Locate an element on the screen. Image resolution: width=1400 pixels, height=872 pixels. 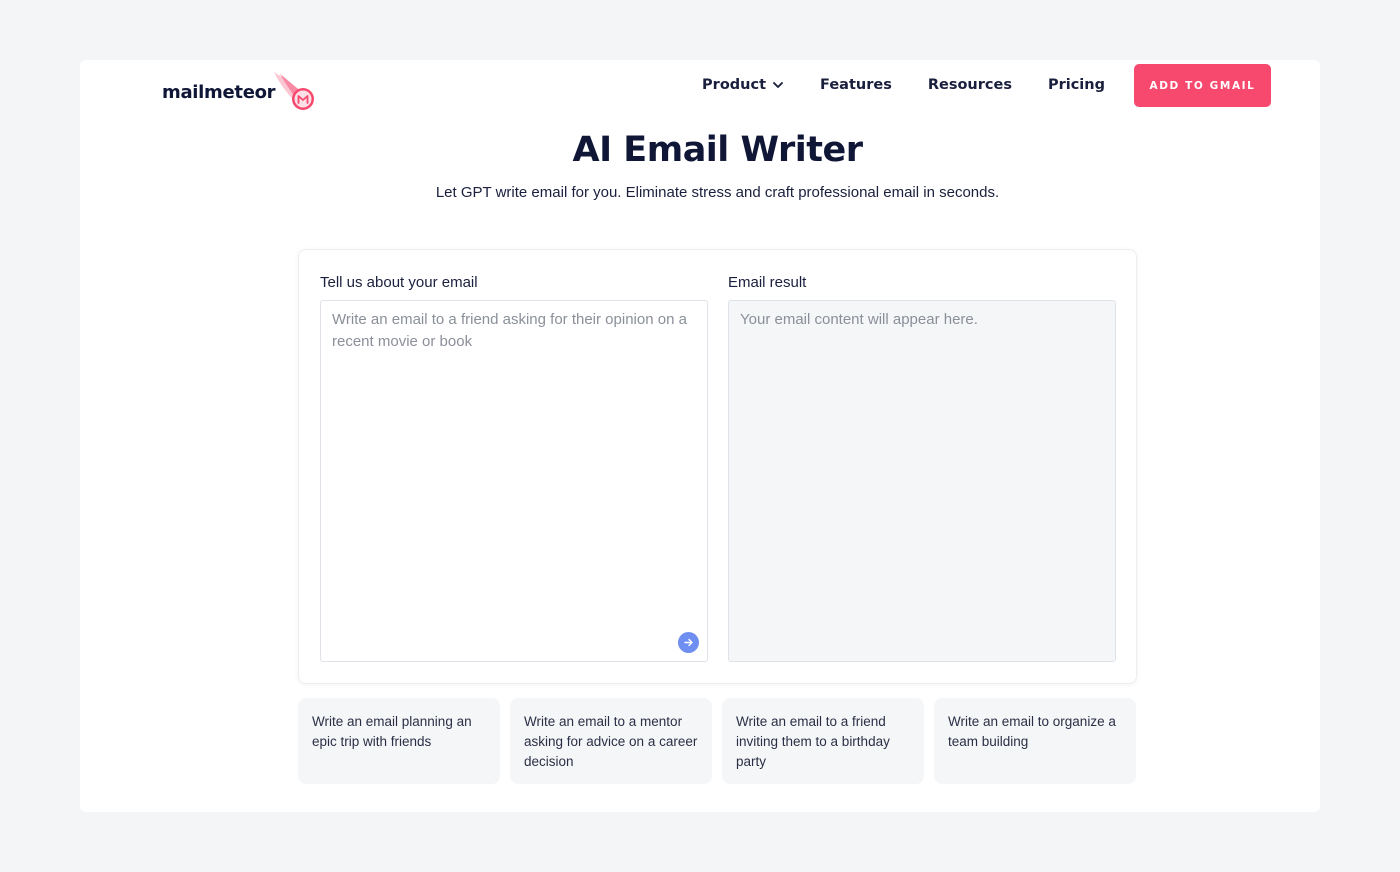
email-prompt-input is located at coordinates (514, 481).